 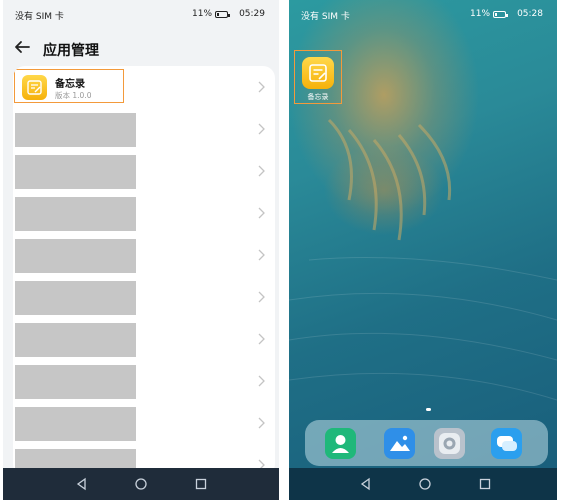 I want to click on camera-icon, so click(x=449, y=443).